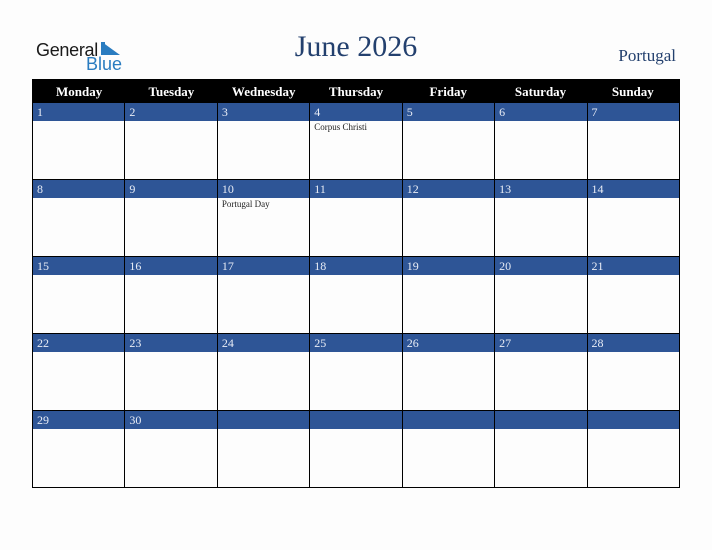 The image size is (712, 550). I want to click on day-number: 29, so click(79, 420).